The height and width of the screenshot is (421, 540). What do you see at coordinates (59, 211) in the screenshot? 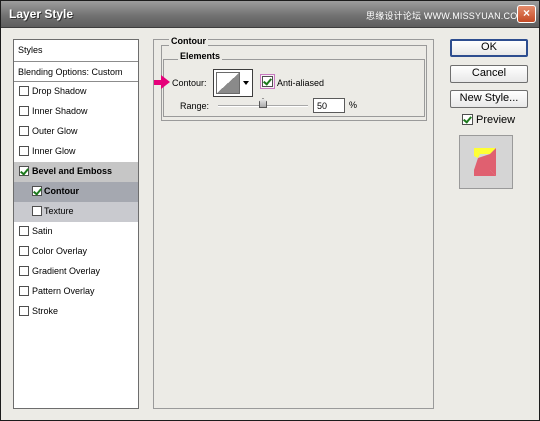
I see `style-item-label: Texture` at bounding box center [59, 211].